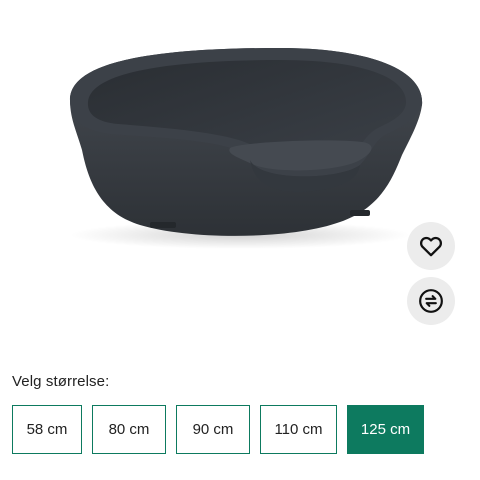  I want to click on compare-button, so click(431, 301).